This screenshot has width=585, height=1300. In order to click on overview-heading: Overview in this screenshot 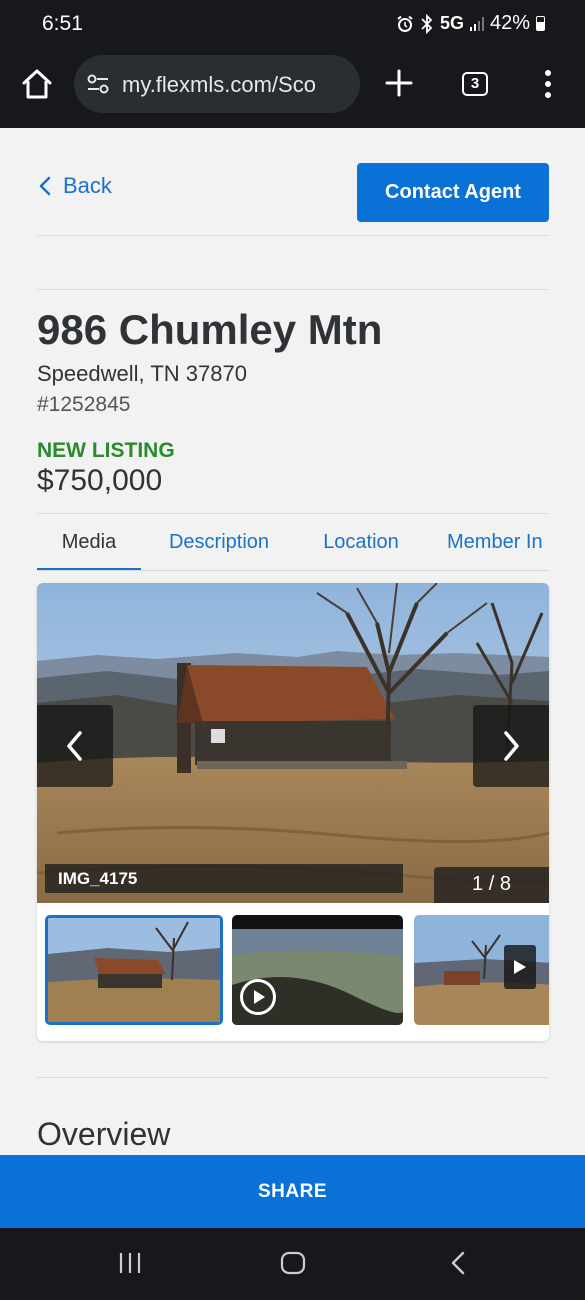, I will do `click(104, 1134)`.